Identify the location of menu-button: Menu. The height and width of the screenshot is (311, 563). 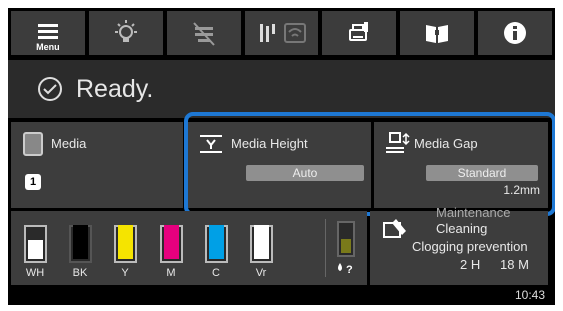
(48, 33).